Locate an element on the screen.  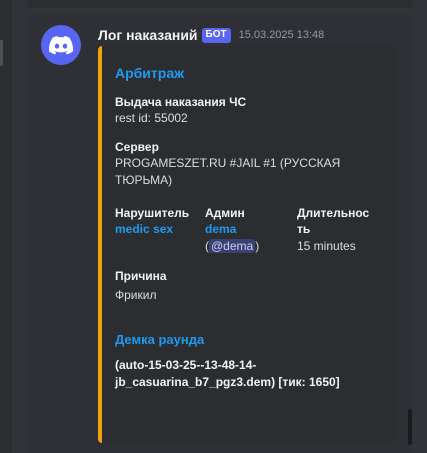
field-server-value-line2: ТЮРЬМА) is located at coordinates (144, 180).